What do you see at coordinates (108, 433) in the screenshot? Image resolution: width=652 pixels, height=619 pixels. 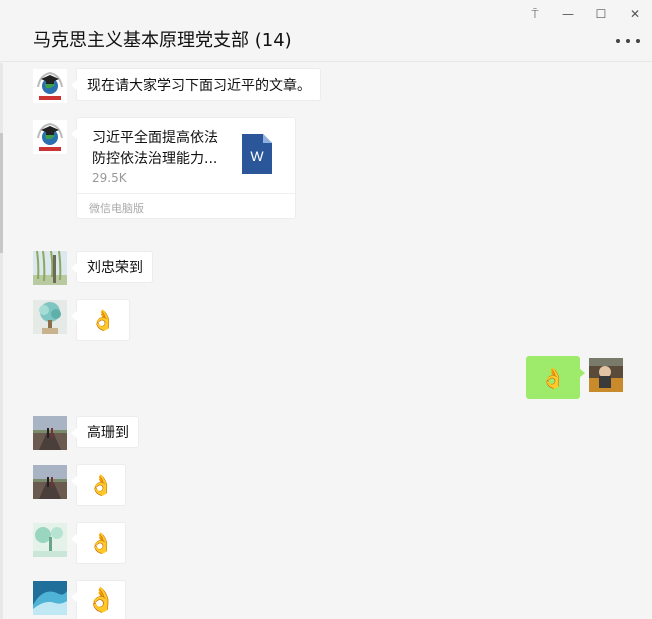 I see `message-text: 高珊到` at bounding box center [108, 433].